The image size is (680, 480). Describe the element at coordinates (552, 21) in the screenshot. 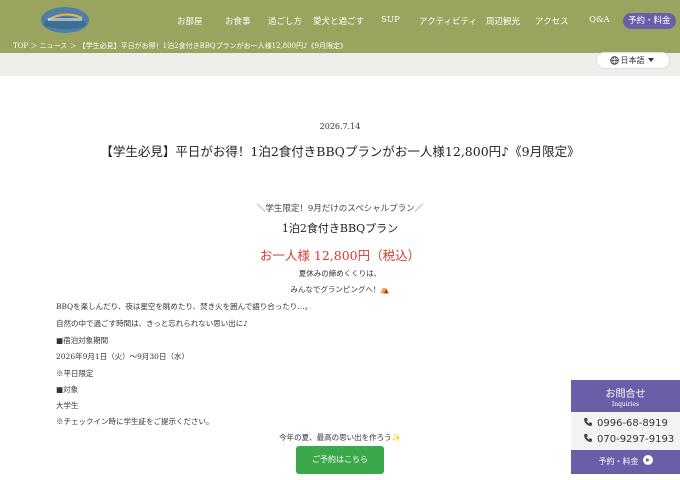

I see `nav-item-access: アクセス` at that location.